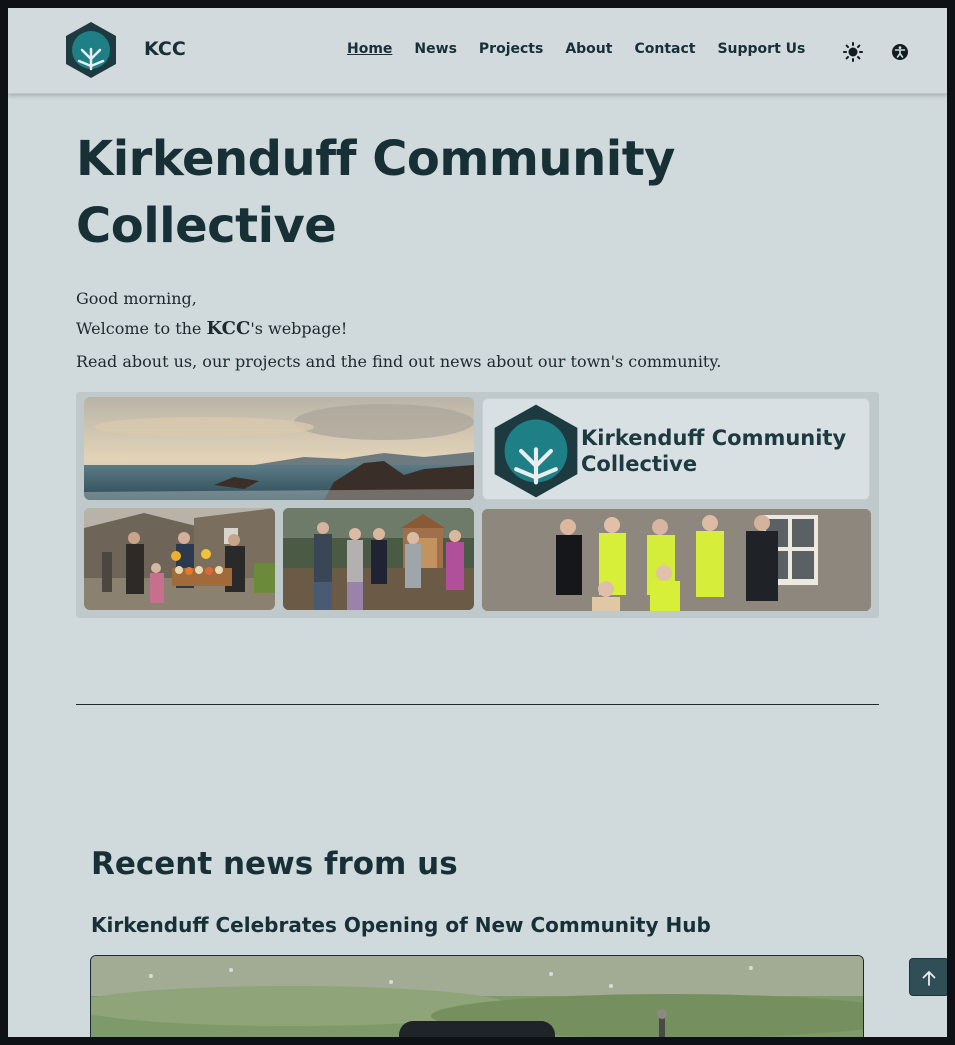  Describe the element at coordinates (426, 193) in the screenshot. I see `page-title: Kirkenduff Community Collective` at that location.